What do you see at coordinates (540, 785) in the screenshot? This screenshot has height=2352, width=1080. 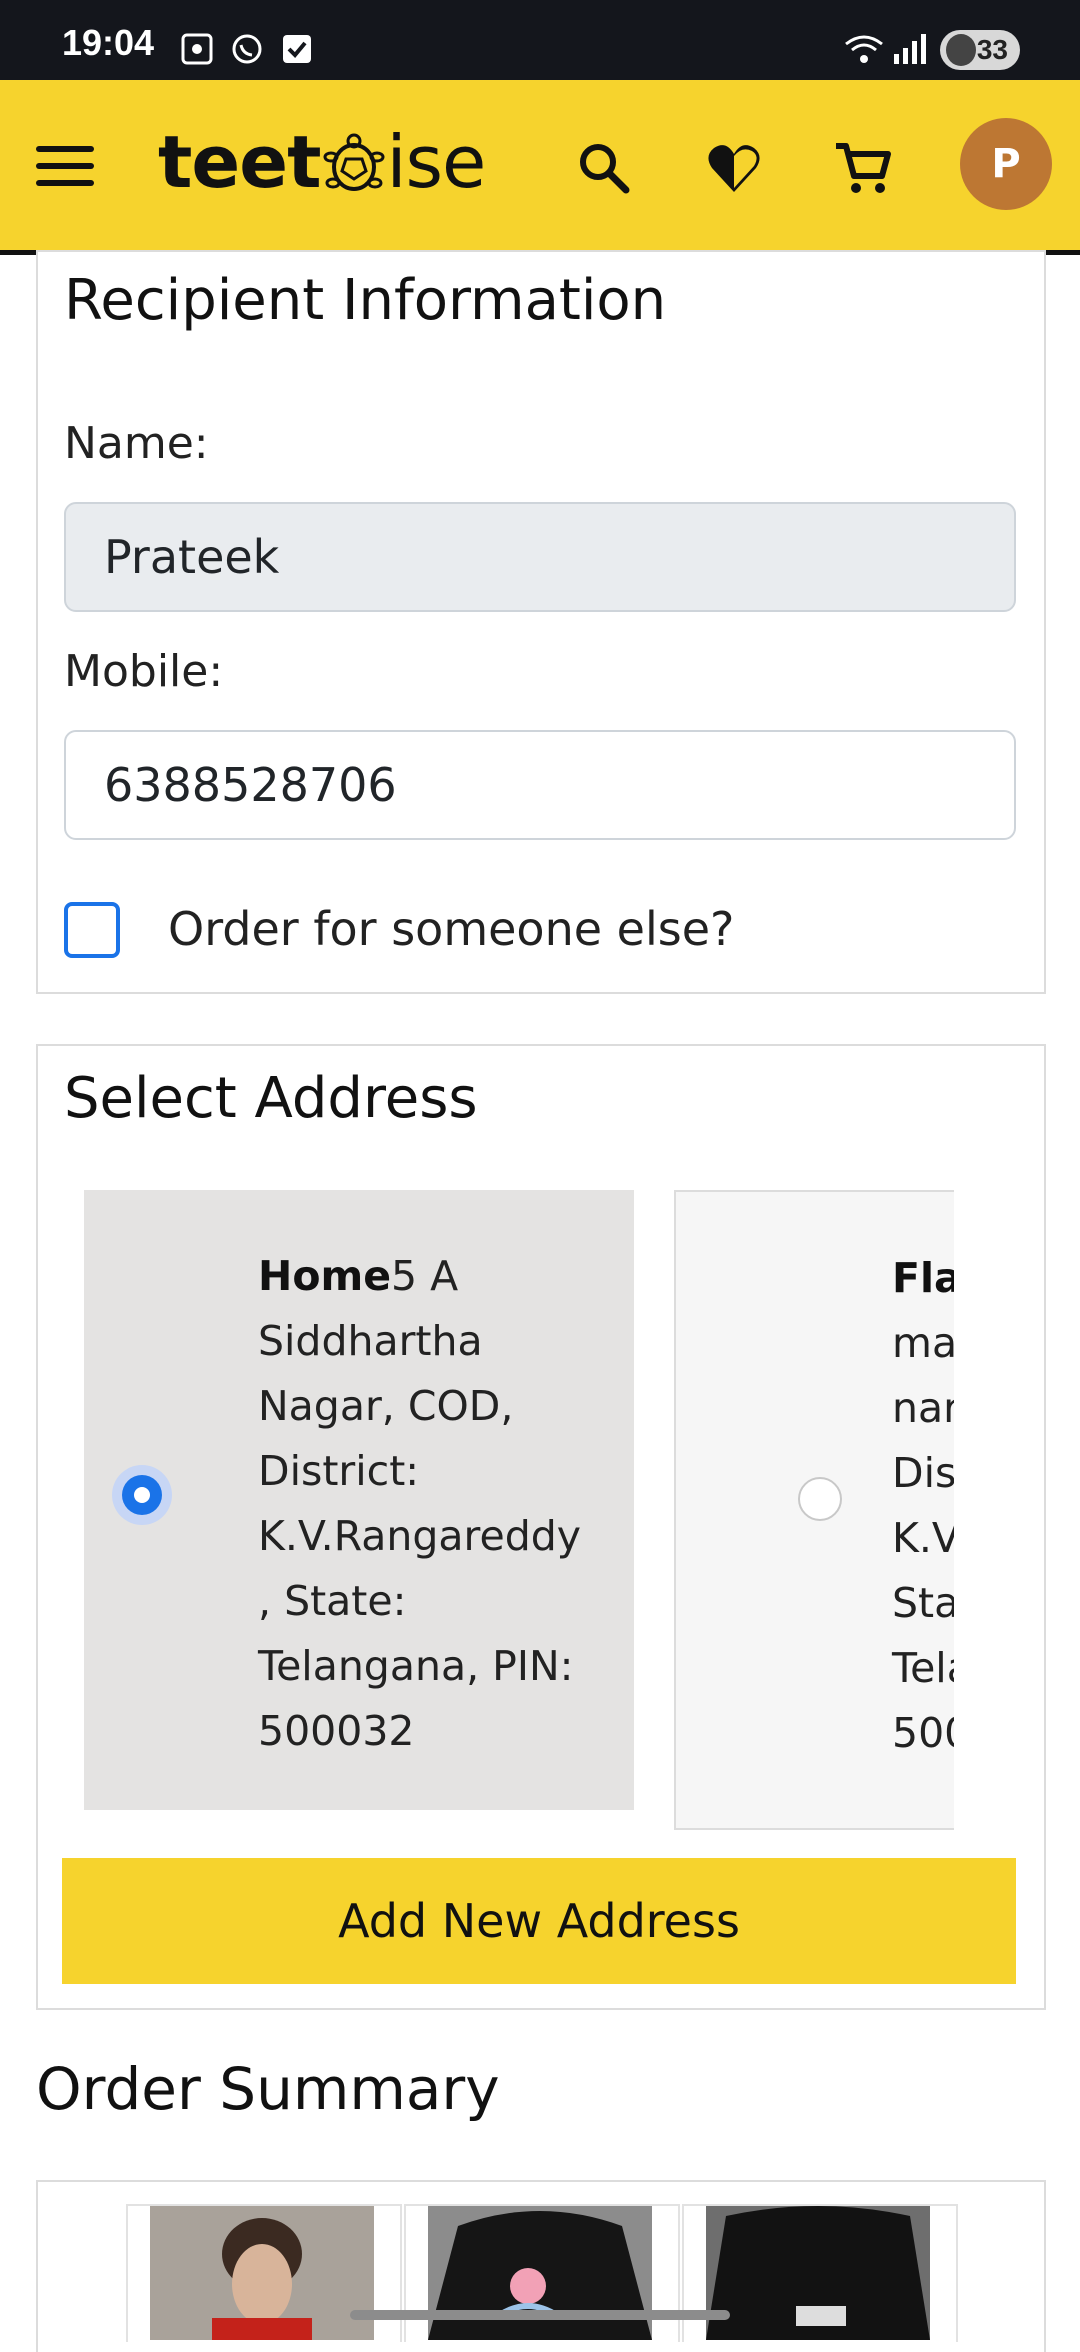 I see `mobile-field: 6388528706` at bounding box center [540, 785].